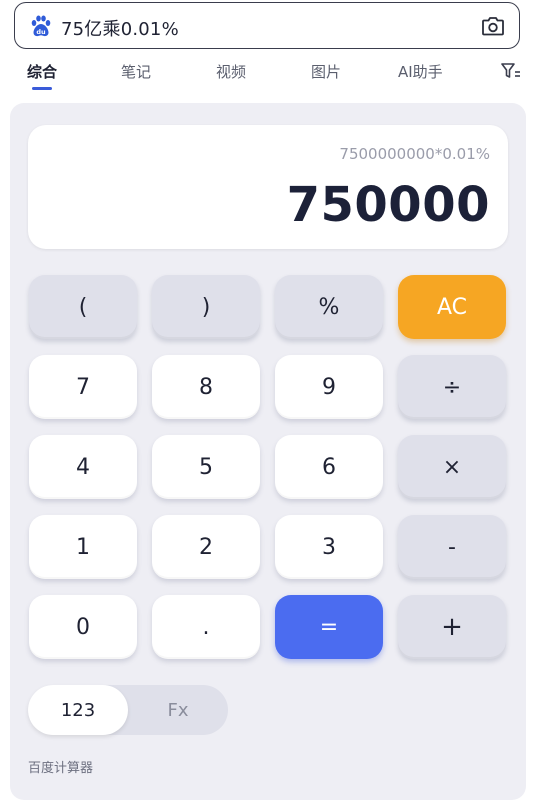 This screenshot has width=534, height=800. What do you see at coordinates (83, 547) in the screenshot?
I see `digit-1-key: 1` at bounding box center [83, 547].